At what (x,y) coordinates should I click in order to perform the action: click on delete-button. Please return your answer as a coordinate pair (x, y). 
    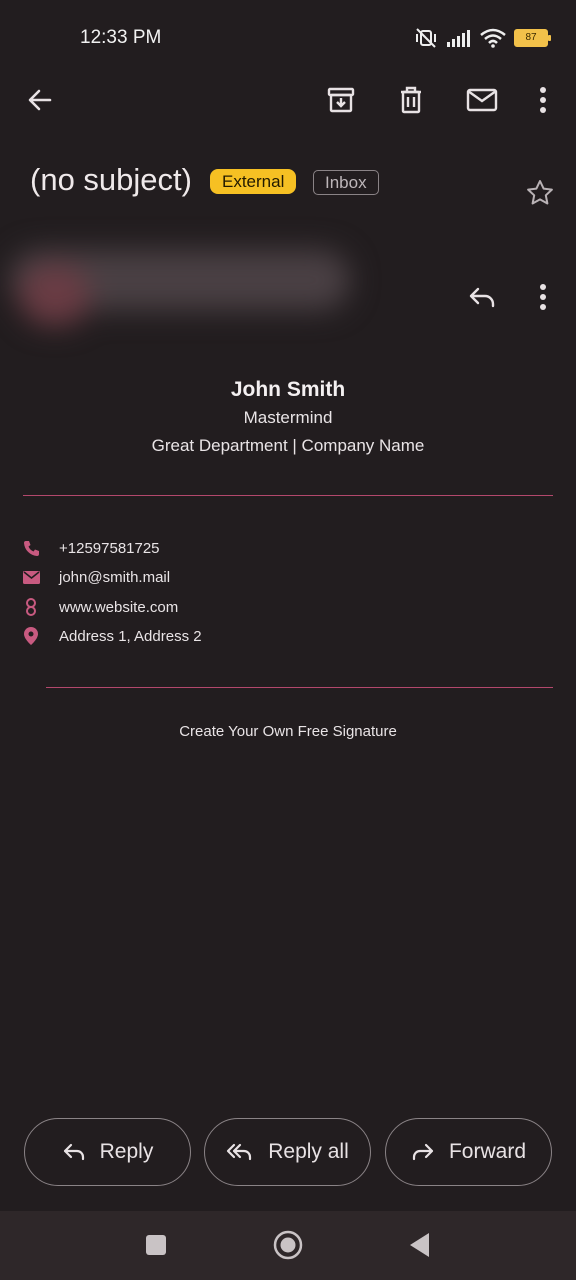
    Looking at the image, I should click on (411, 100).